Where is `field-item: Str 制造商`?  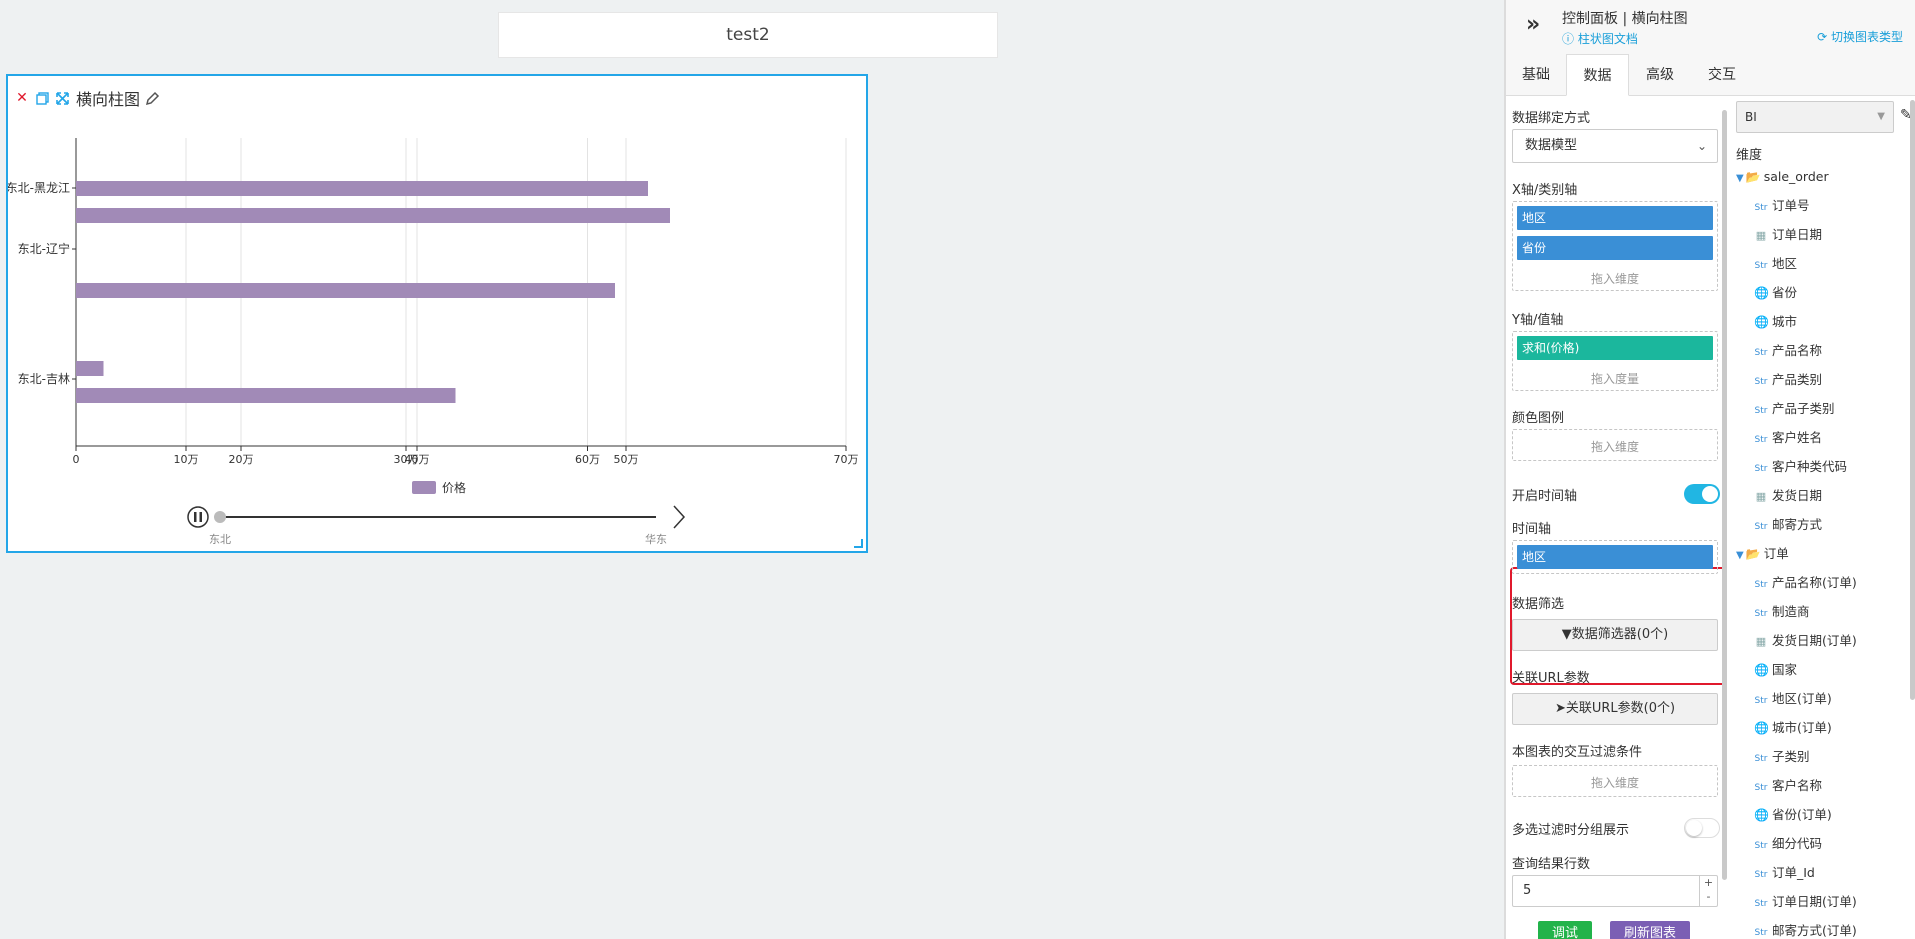 field-item: Str 制造商 is located at coordinates (1782, 612).